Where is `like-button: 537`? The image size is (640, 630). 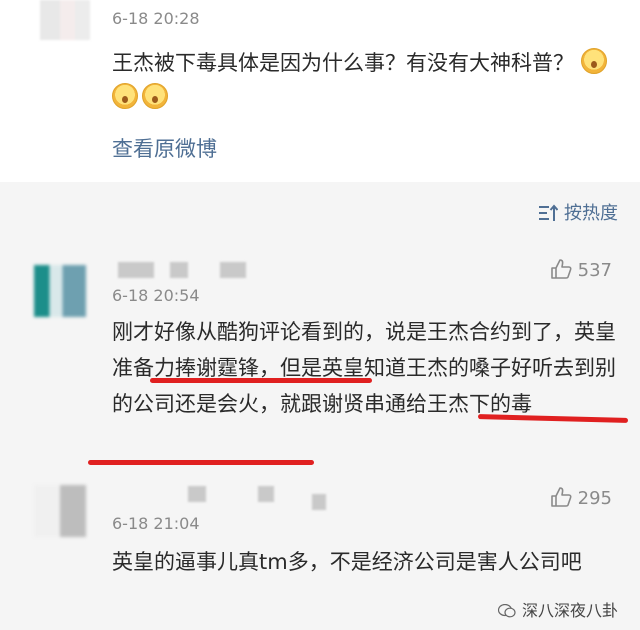 like-button: 537 is located at coordinates (581, 269).